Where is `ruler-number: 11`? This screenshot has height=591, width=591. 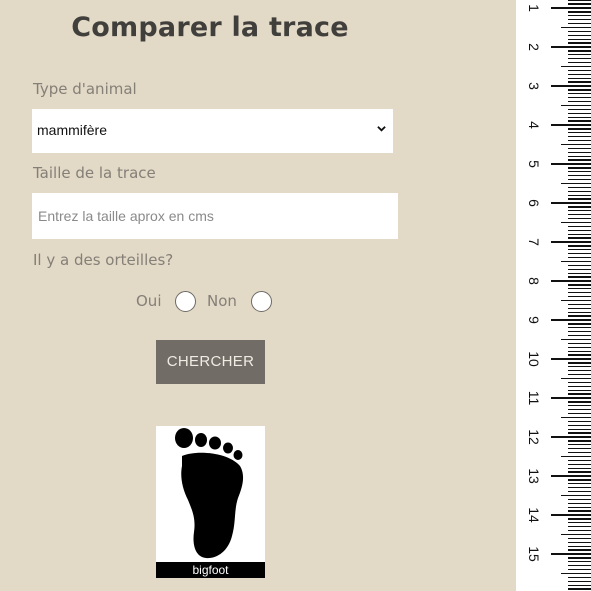 ruler-number: 11 is located at coordinates (534, 398).